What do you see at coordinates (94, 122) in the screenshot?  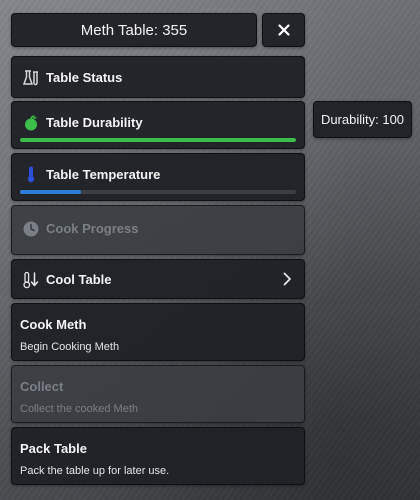 I see `table-durability-label: Table Durability` at bounding box center [94, 122].